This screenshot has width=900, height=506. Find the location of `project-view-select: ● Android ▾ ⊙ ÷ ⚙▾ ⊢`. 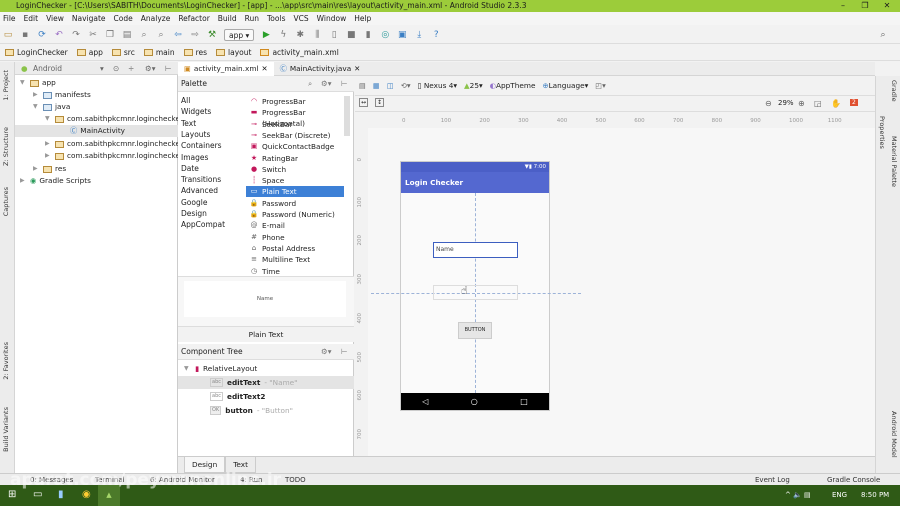

project-view-select: ● Android ▾ ⊙ ÷ ⚙▾ ⊢ is located at coordinates (96, 68).